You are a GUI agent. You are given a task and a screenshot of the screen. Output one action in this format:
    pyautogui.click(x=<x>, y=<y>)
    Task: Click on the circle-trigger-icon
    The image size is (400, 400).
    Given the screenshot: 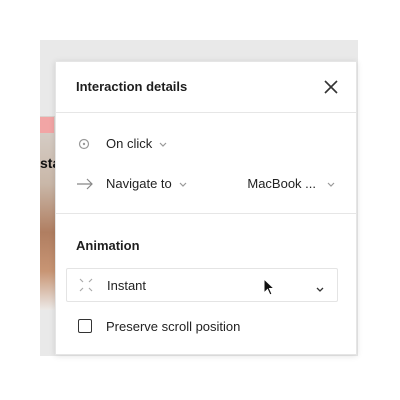 What is the action you would take?
    pyautogui.click(x=84, y=144)
    